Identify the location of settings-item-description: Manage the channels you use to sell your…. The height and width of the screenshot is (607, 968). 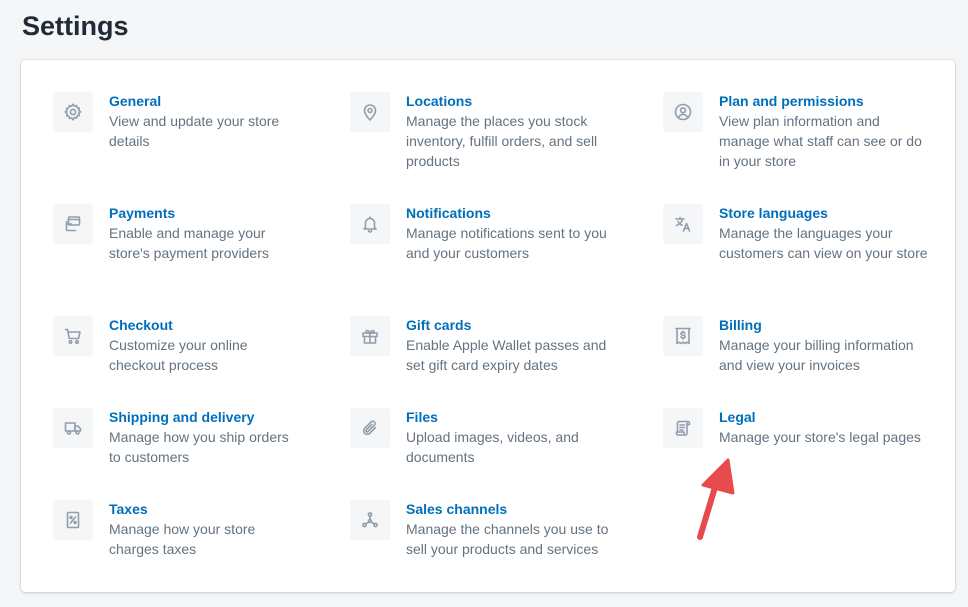
(507, 539).